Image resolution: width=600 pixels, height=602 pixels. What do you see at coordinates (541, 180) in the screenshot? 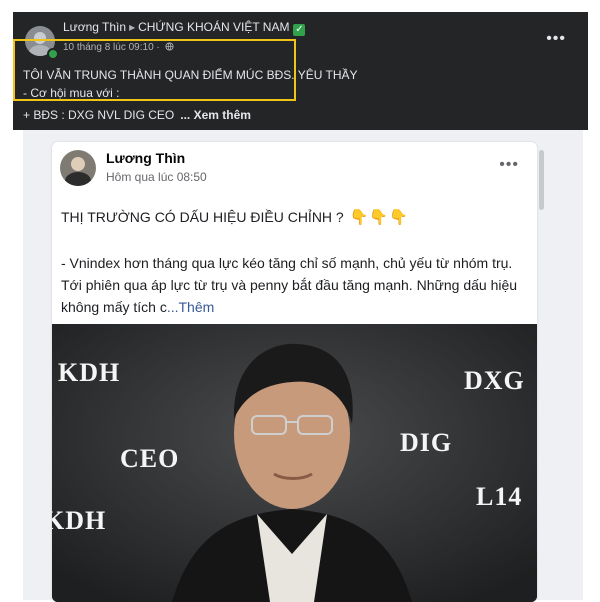
I see `scrollbar` at bounding box center [541, 180].